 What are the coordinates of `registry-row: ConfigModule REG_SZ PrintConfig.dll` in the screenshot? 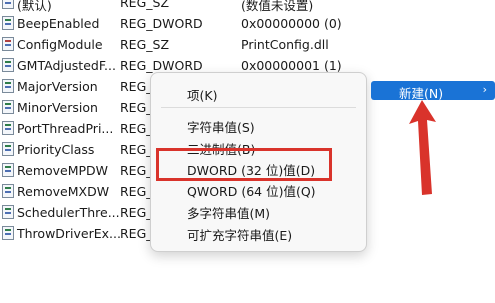 It's located at (247, 44).